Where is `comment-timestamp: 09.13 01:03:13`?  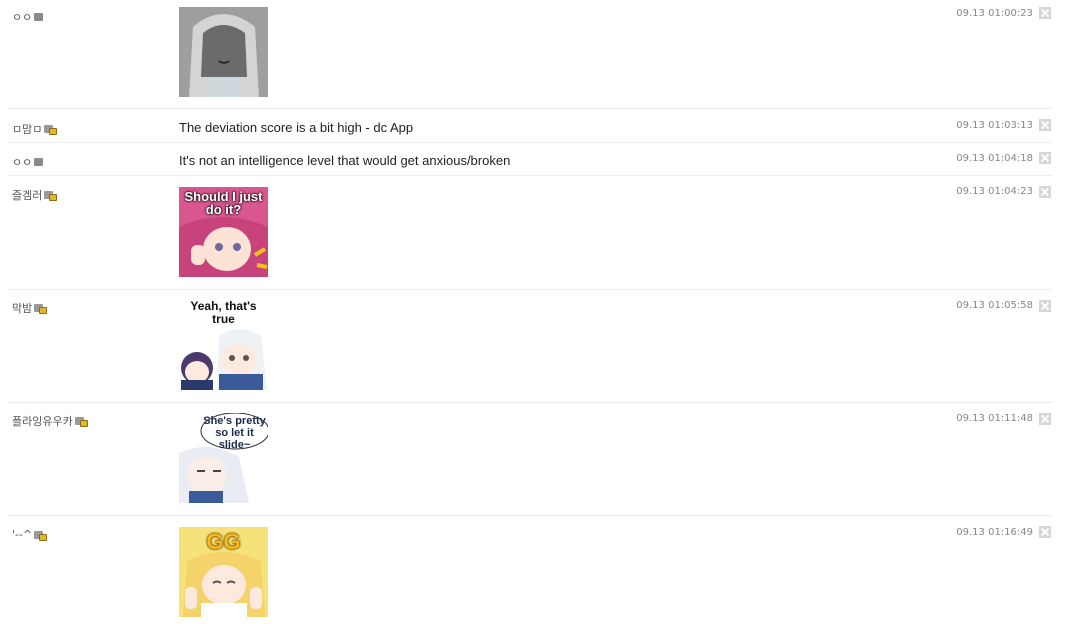 comment-timestamp: 09.13 01:03:13 is located at coordinates (994, 125).